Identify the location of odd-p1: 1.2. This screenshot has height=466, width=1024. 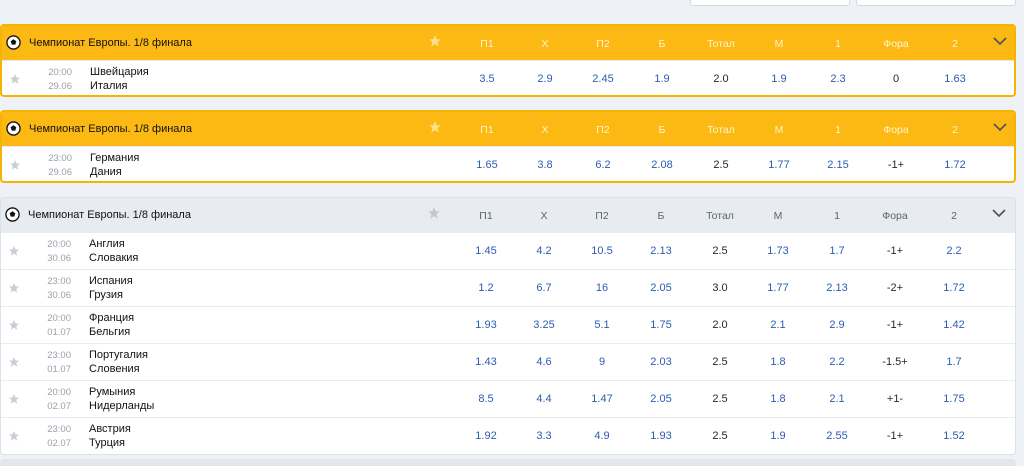
(486, 288).